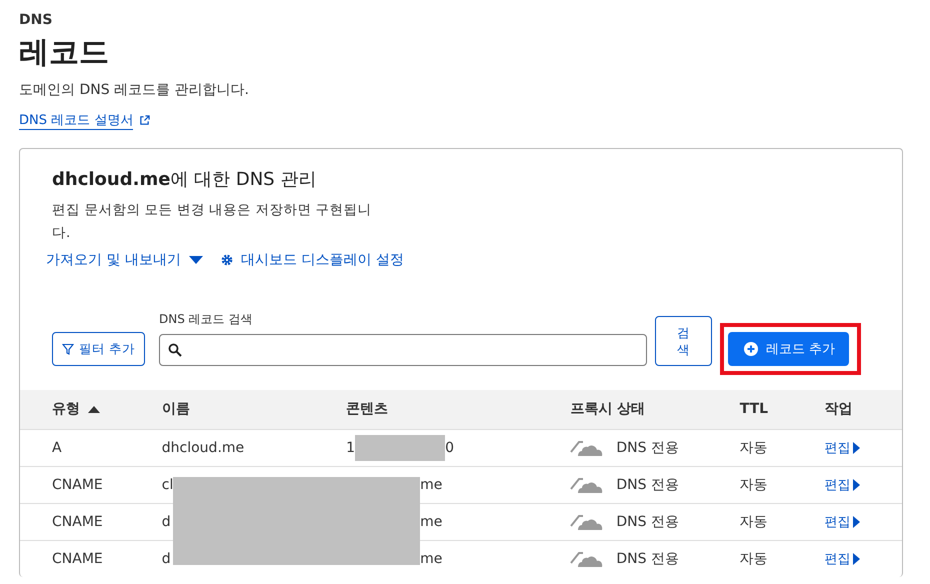 The image size is (930, 584). Describe the element at coordinates (175, 350) in the screenshot. I see `search-icon` at that location.